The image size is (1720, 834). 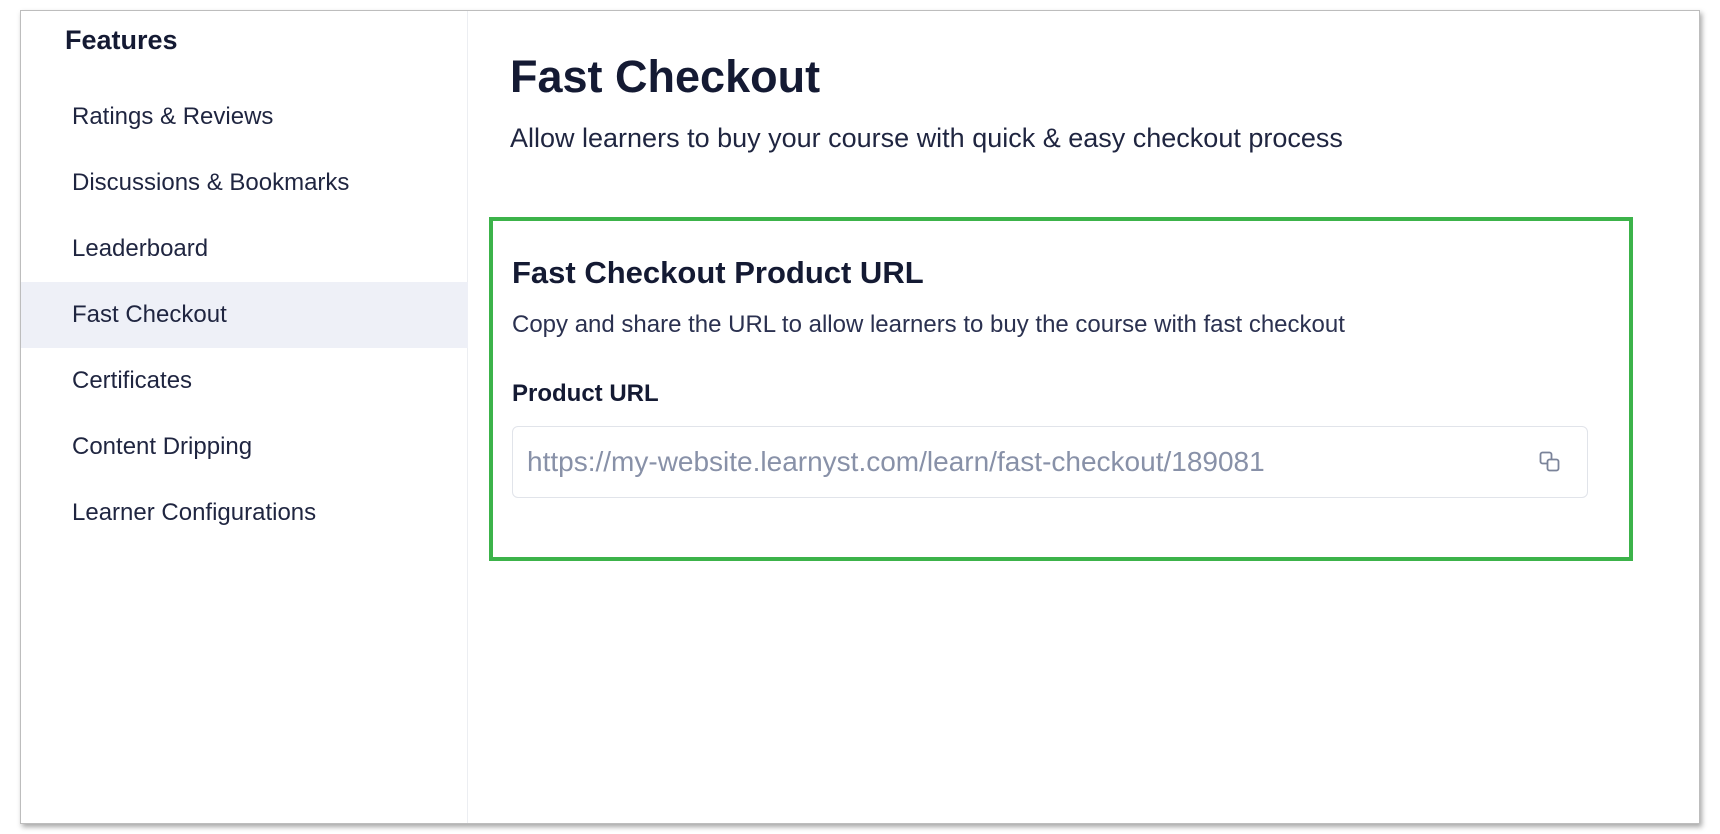 What do you see at coordinates (665, 76) in the screenshot?
I see `page-title: Fast Checkout` at bounding box center [665, 76].